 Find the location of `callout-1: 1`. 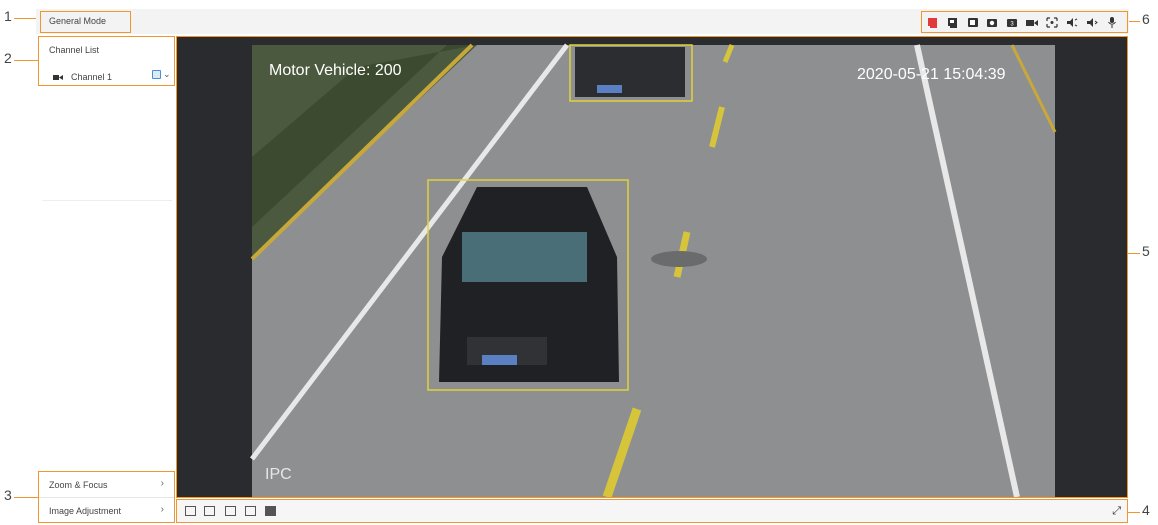

callout-1: 1 is located at coordinates (8, 16).